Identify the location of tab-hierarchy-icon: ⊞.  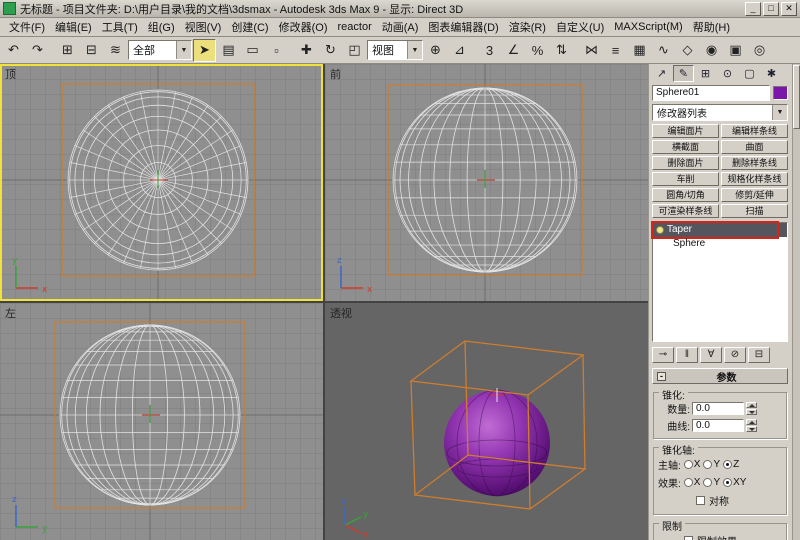
(705, 73).